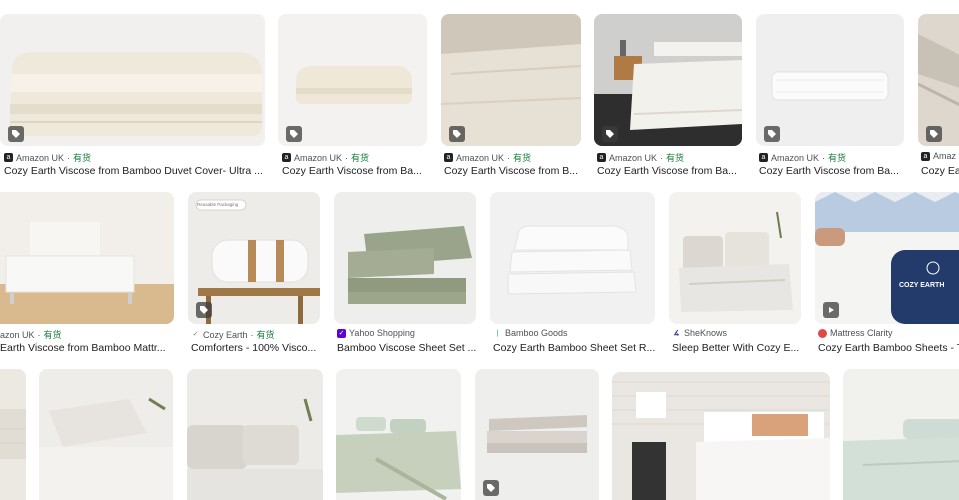 The image size is (959, 500). What do you see at coordinates (822, 333) in the screenshot?
I see `mattress-clarity-icon` at bounding box center [822, 333].